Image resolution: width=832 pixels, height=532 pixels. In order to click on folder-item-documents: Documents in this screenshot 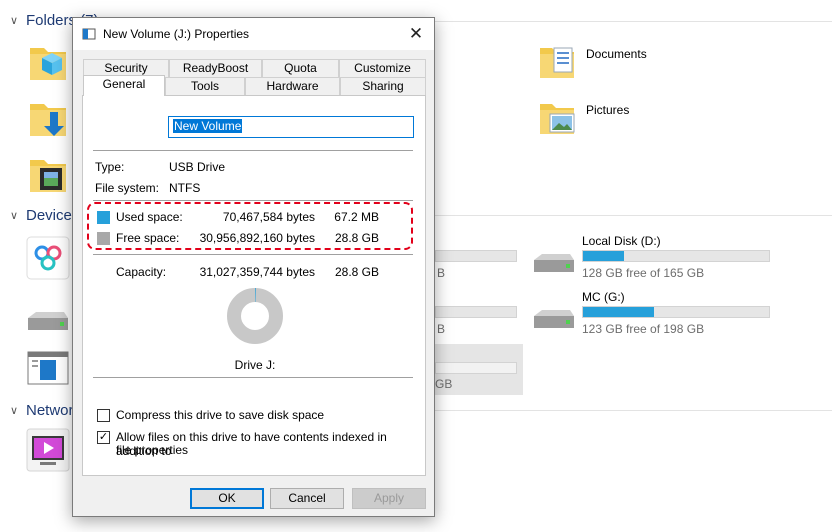, I will do `click(592, 62)`.